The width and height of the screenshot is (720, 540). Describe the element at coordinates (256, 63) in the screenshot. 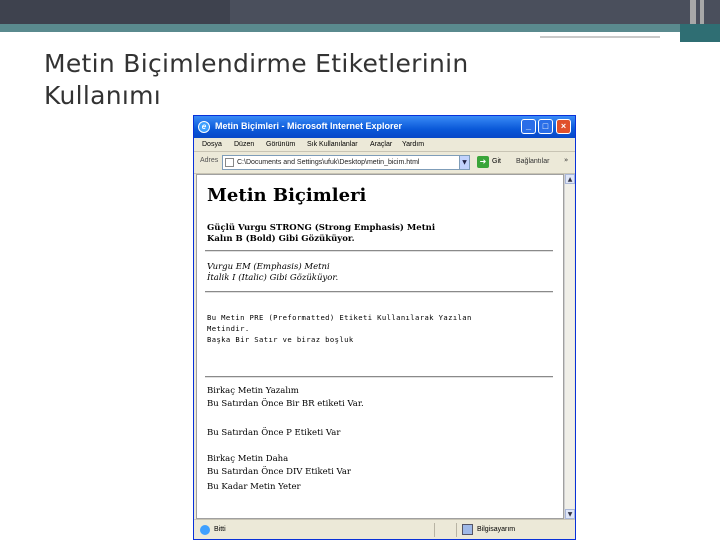

I see `slide-title-line1: Metin Biçimlendirme Etiketlerinin` at that location.